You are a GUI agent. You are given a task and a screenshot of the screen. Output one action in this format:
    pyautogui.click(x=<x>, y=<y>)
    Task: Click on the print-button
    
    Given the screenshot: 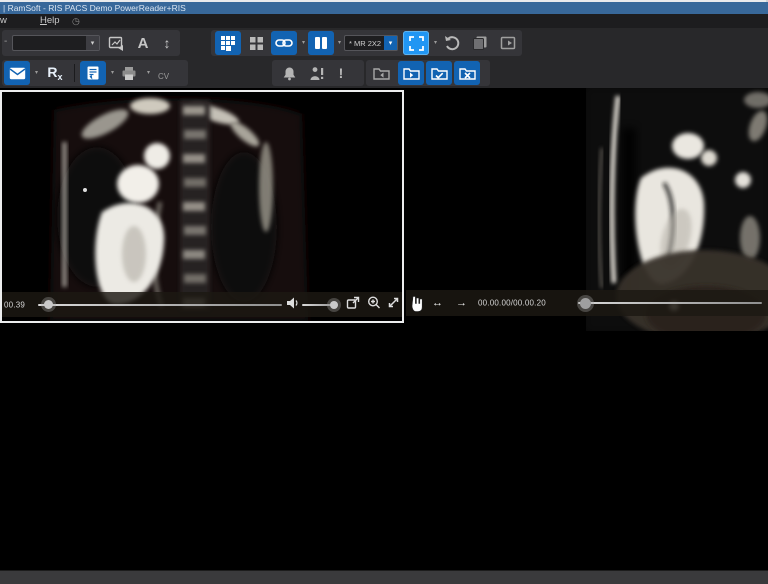 What is the action you would take?
    pyautogui.click(x=129, y=73)
    